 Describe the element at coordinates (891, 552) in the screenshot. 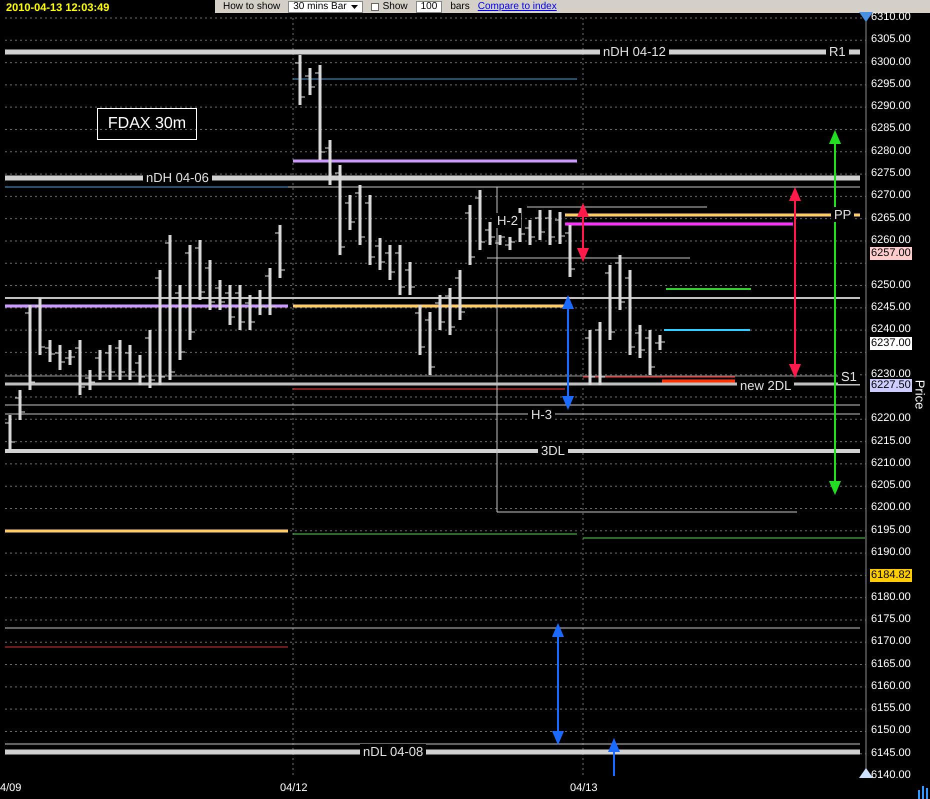

I see `price-tick-label: 6190.00` at that location.